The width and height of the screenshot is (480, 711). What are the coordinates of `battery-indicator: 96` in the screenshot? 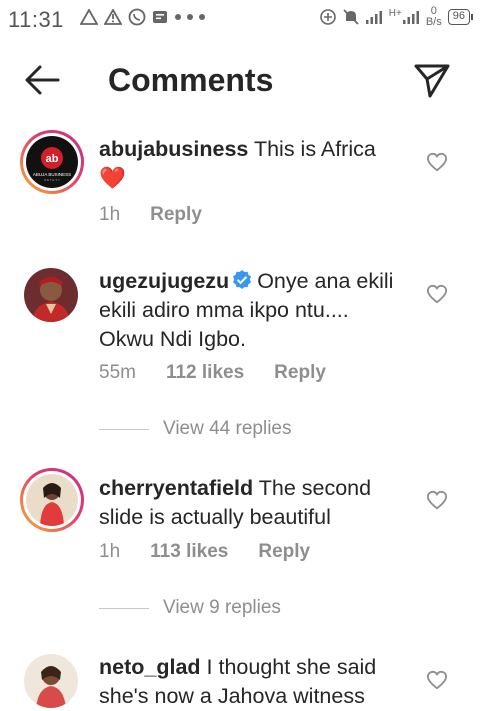 It's located at (460, 17).